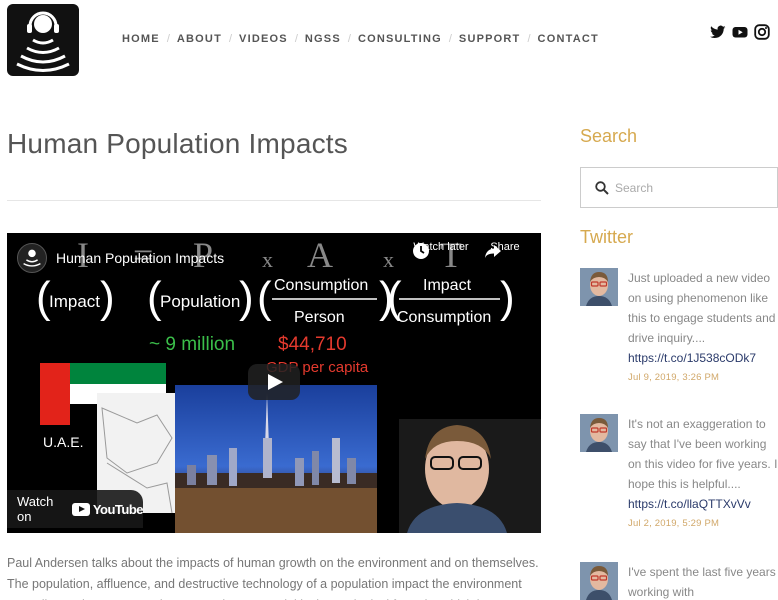 Image resolution: width=778 pixels, height=600 pixels. What do you see at coordinates (276, 459) in the screenshot?
I see `city-skyline-photo` at bounding box center [276, 459].